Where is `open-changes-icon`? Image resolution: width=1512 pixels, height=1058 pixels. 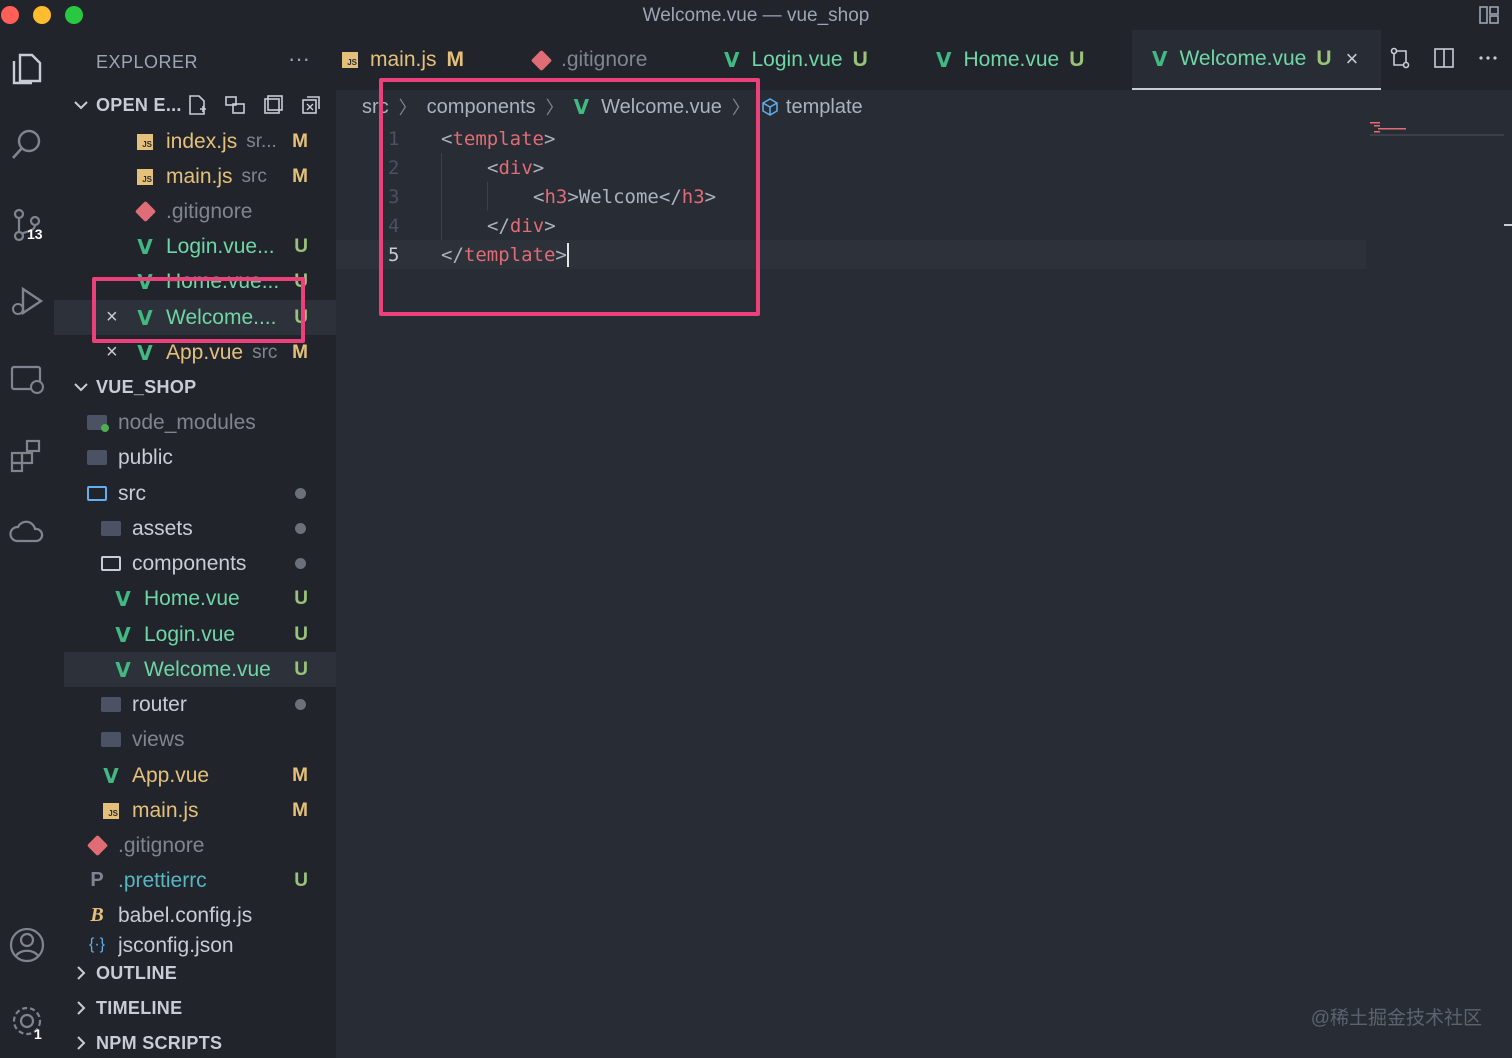 open-changes-icon is located at coordinates (1400, 58).